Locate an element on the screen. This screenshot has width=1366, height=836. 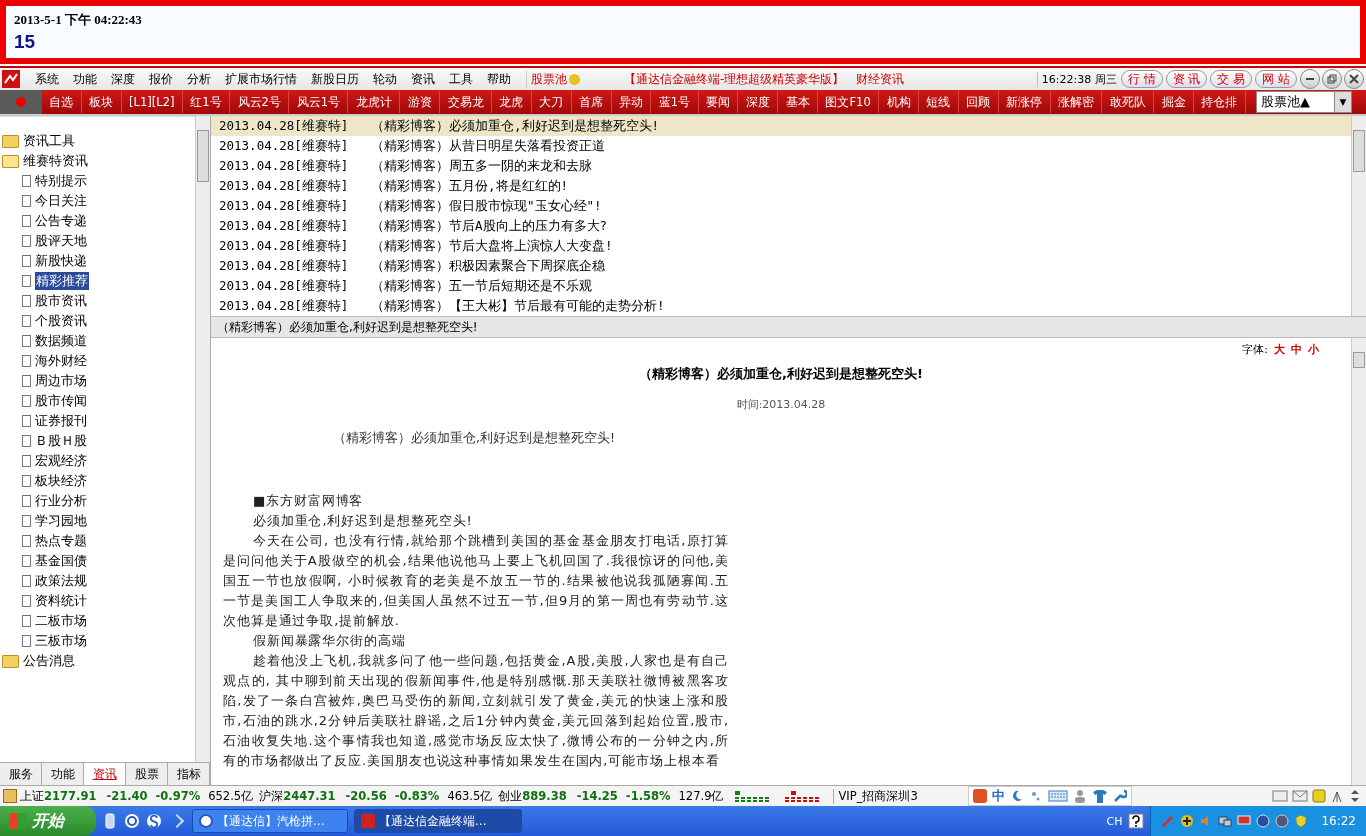
toolbar-button: 敢死队 is located at coordinates (1128, 102).